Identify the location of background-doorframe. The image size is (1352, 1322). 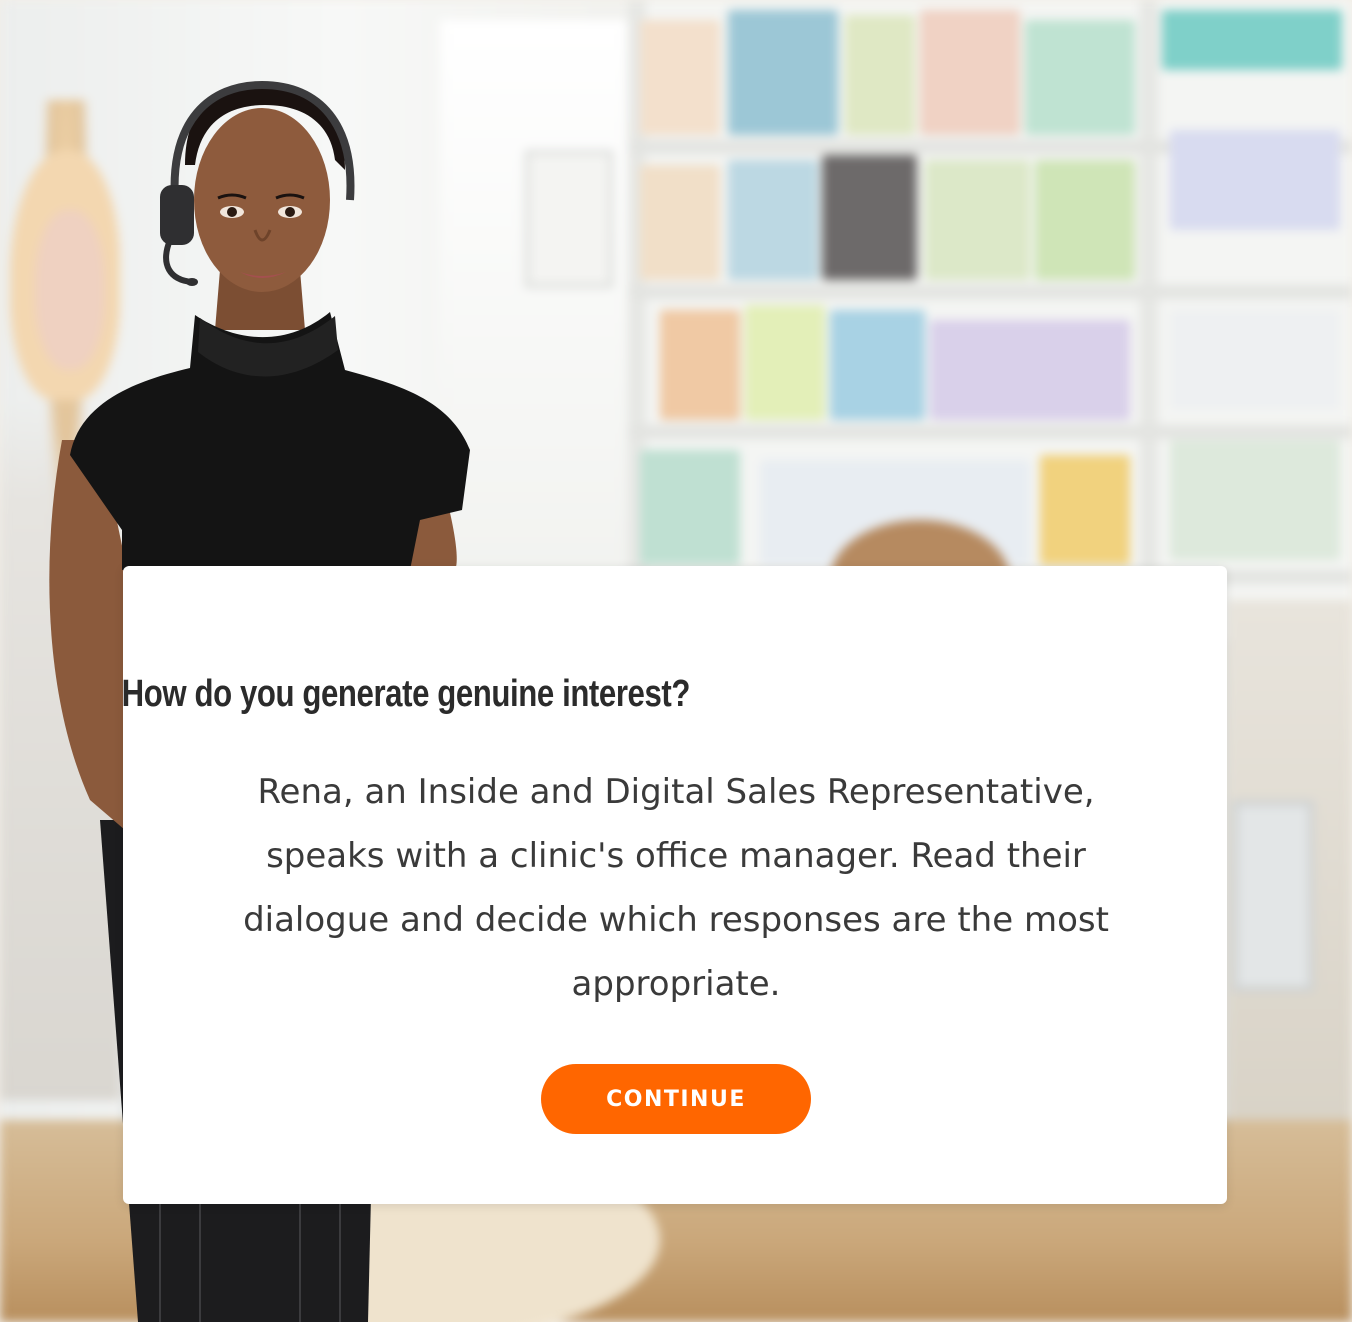
(569, 219).